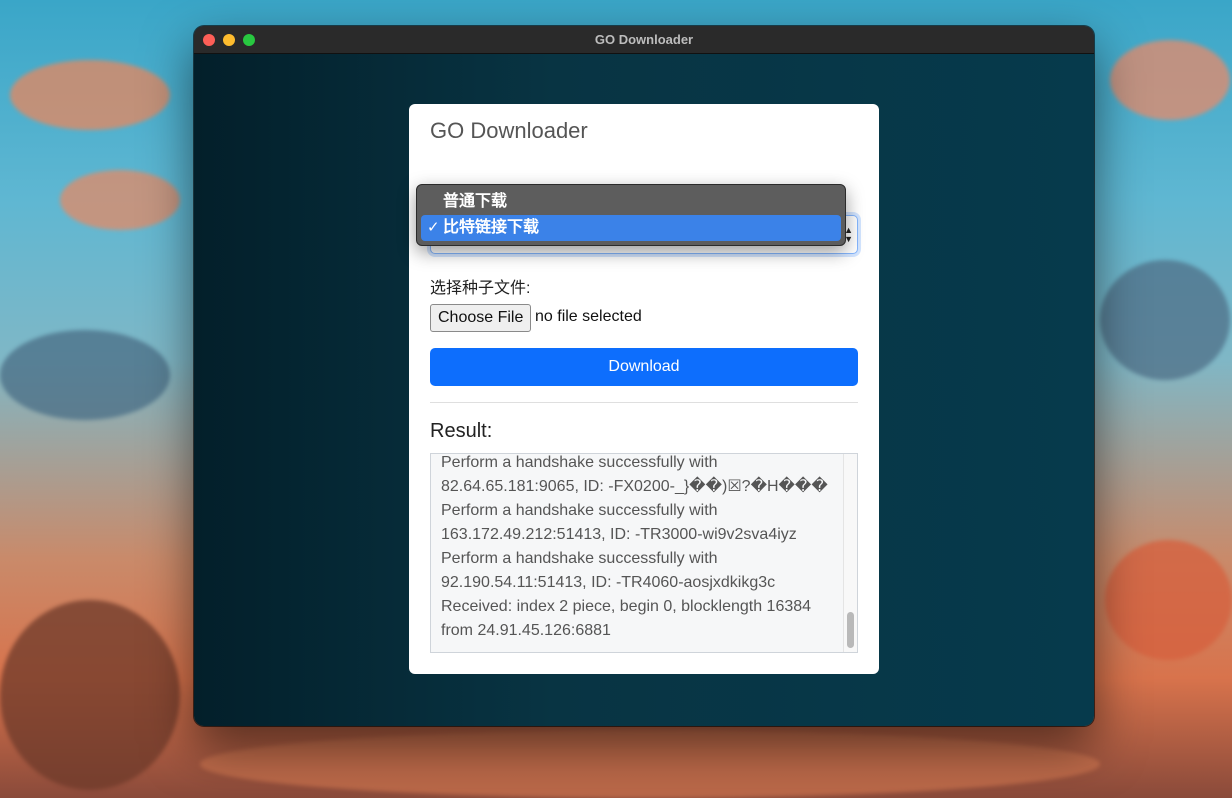 The height and width of the screenshot is (798, 1232). Describe the element at coordinates (433, 227) in the screenshot. I see `checkmark-icon: ✓` at that location.